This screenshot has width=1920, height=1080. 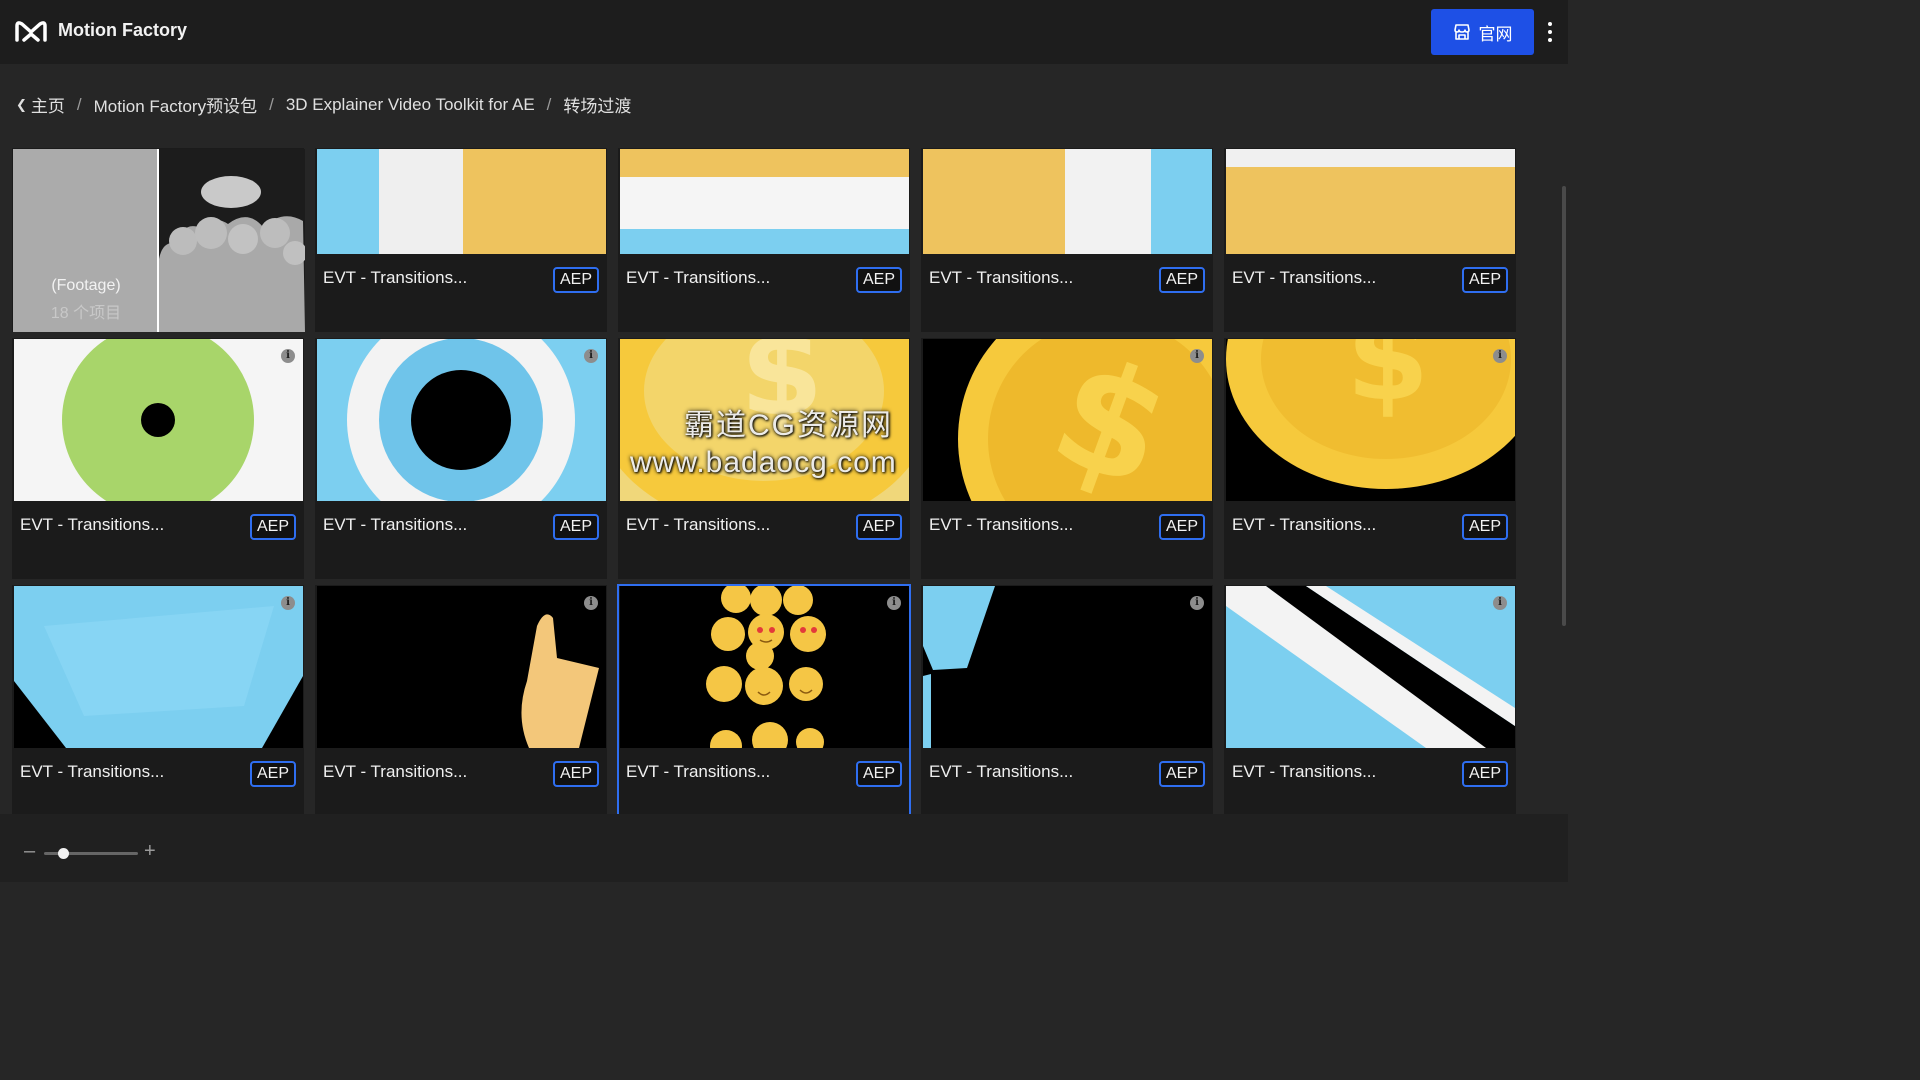 I want to click on zoom-in-icon: +, so click(x=151, y=855).